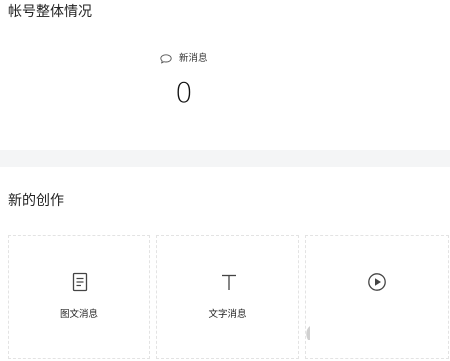 This screenshot has height=361, width=450. I want to click on section-divider, so click(225, 158).